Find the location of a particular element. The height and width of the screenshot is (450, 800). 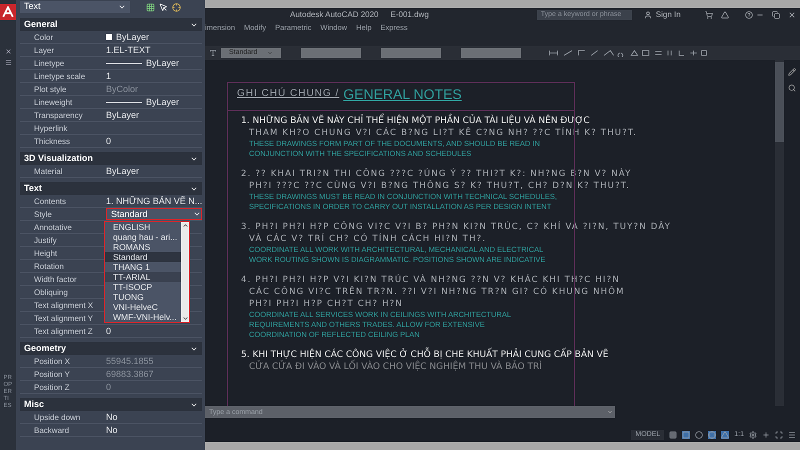

plus-icon is located at coordinates (766, 435).